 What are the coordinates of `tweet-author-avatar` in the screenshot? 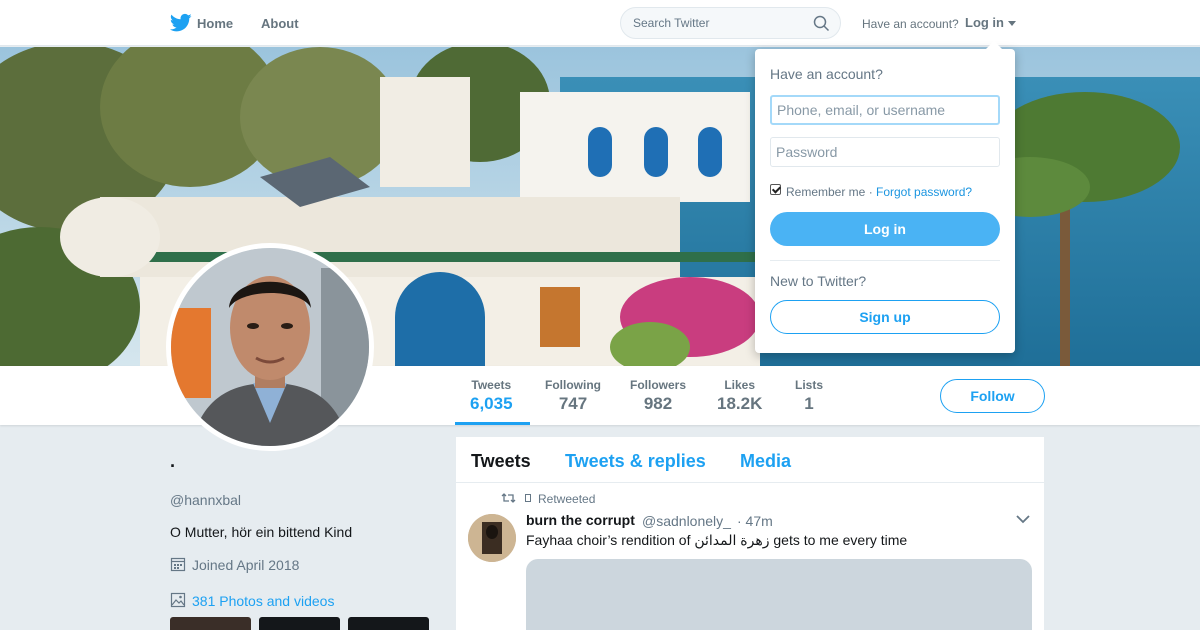 It's located at (492, 538).